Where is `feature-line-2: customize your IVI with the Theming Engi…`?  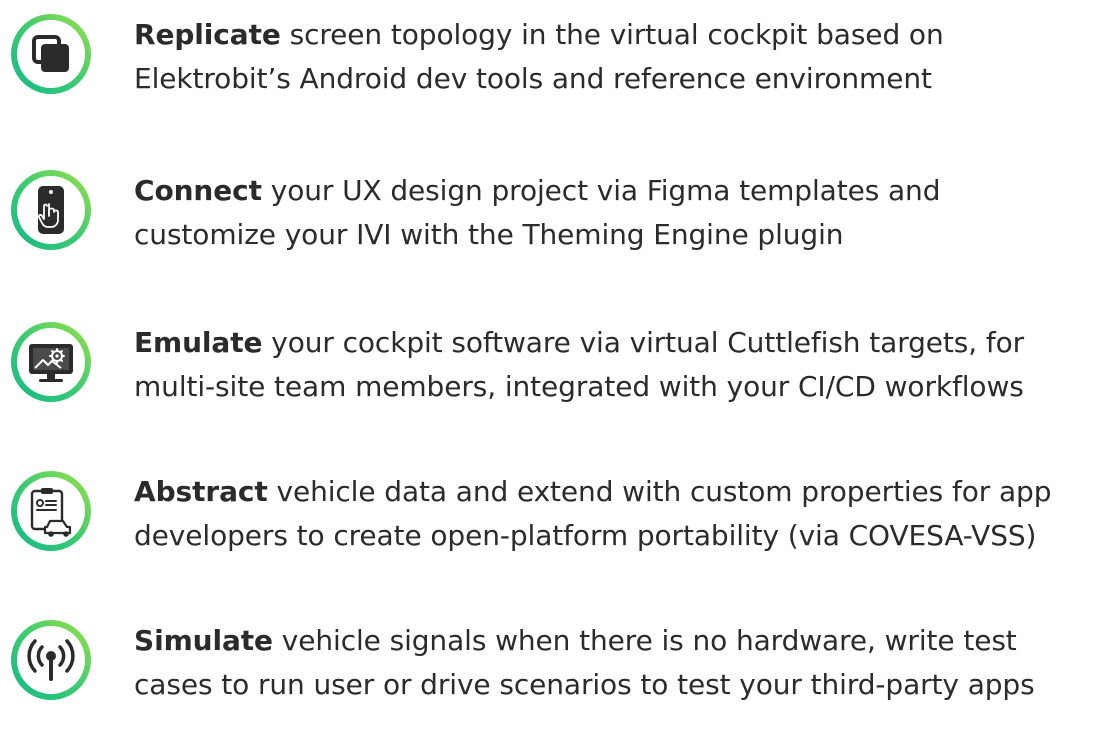
feature-line-2: customize your IVI with the Theming Engi… is located at coordinates (489, 234).